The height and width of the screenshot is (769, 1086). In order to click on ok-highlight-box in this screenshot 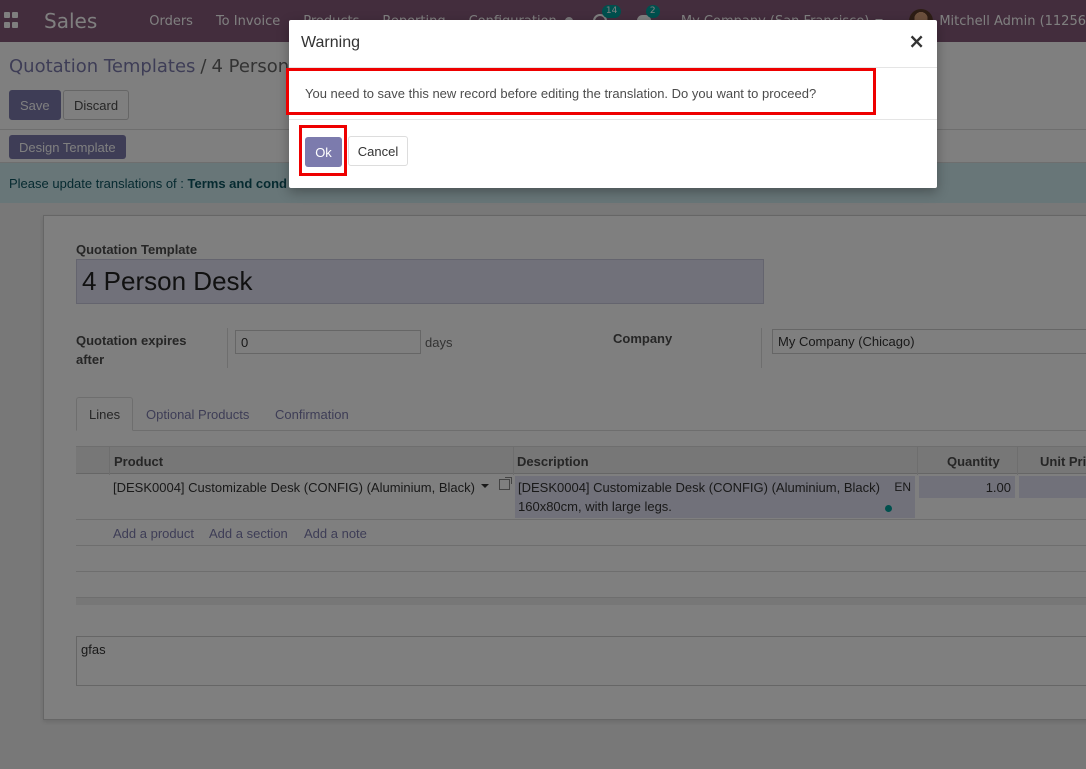, I will do `click(323, 150)`.